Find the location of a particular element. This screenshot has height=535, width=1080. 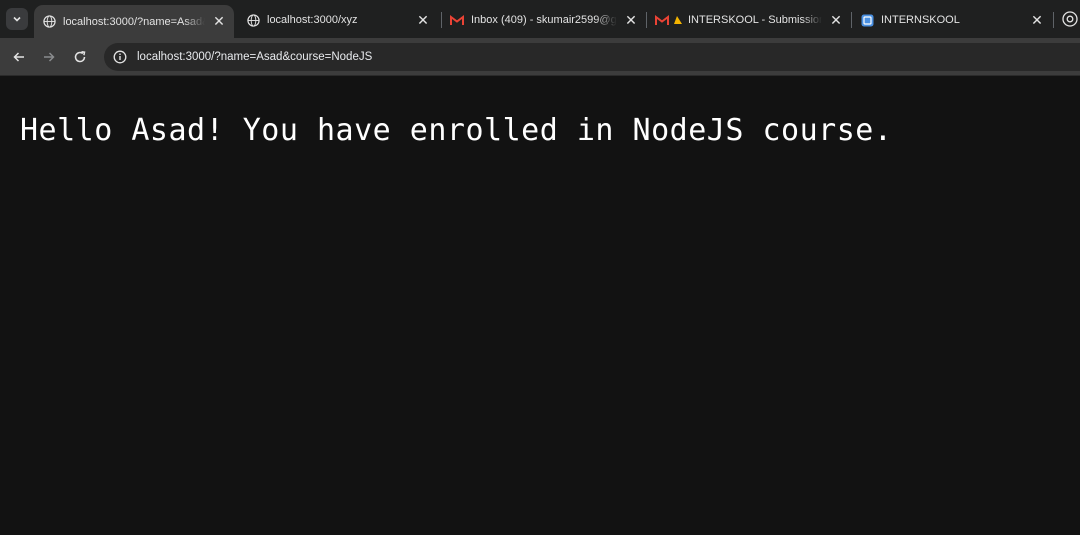

address-bar-url: localhost:3000/?name=Asad&course=NodeJS is located at coordinates (255, 57).